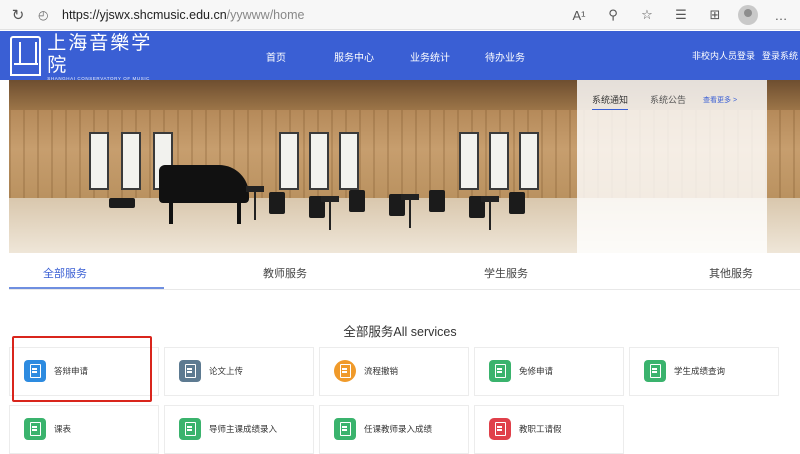 The width and height of the screenshot is (800, 454). Describe the element at coordinates (723, 55) in the screenshot. I see `external-login-link: 非校内人员登录` at that location.